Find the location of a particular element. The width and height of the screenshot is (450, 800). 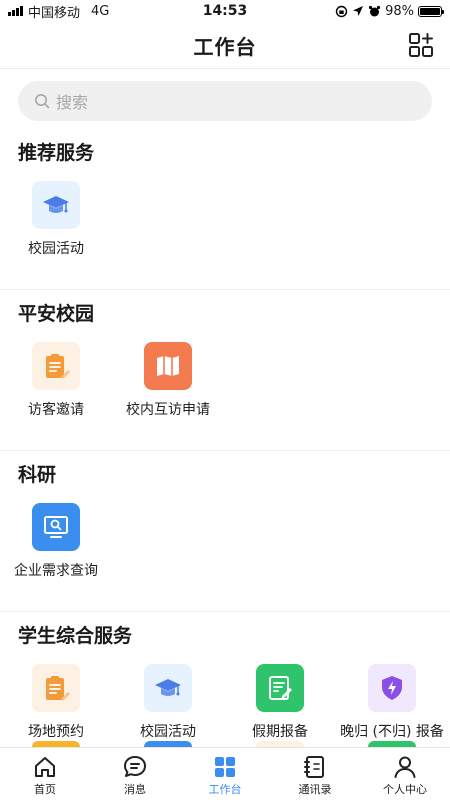

tab-user: 个人中心 is located at coordinates (405, 774).